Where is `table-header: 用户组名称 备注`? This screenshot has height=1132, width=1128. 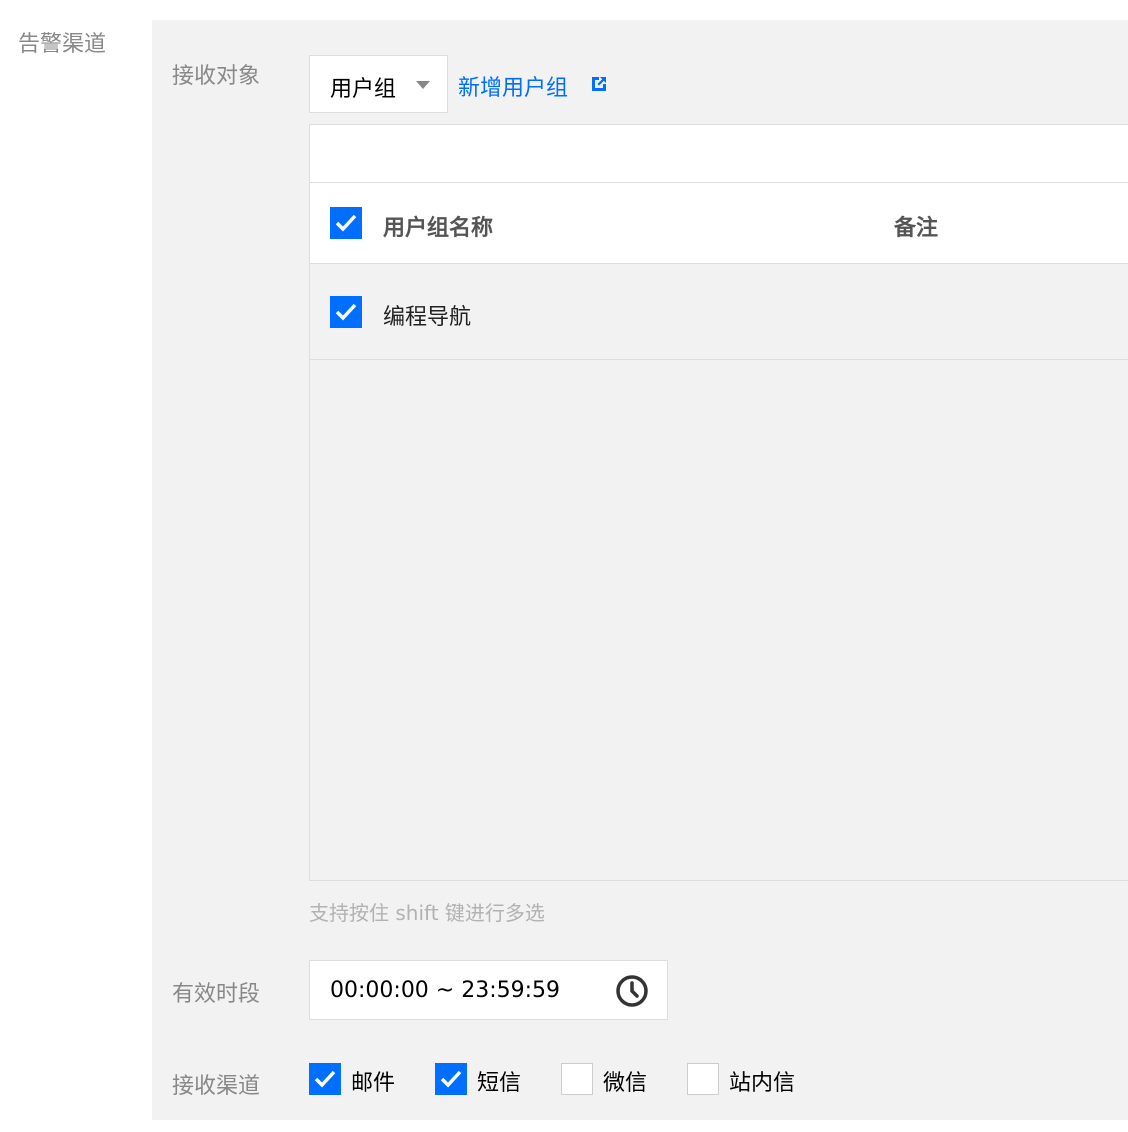 table-header: 用户组名称 备注 is located at coordinates (719, 223).